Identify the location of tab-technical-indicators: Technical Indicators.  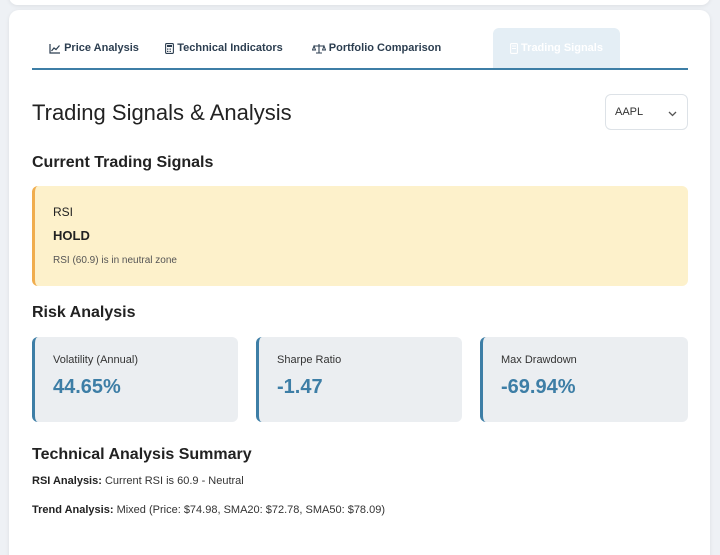
(224, 48).